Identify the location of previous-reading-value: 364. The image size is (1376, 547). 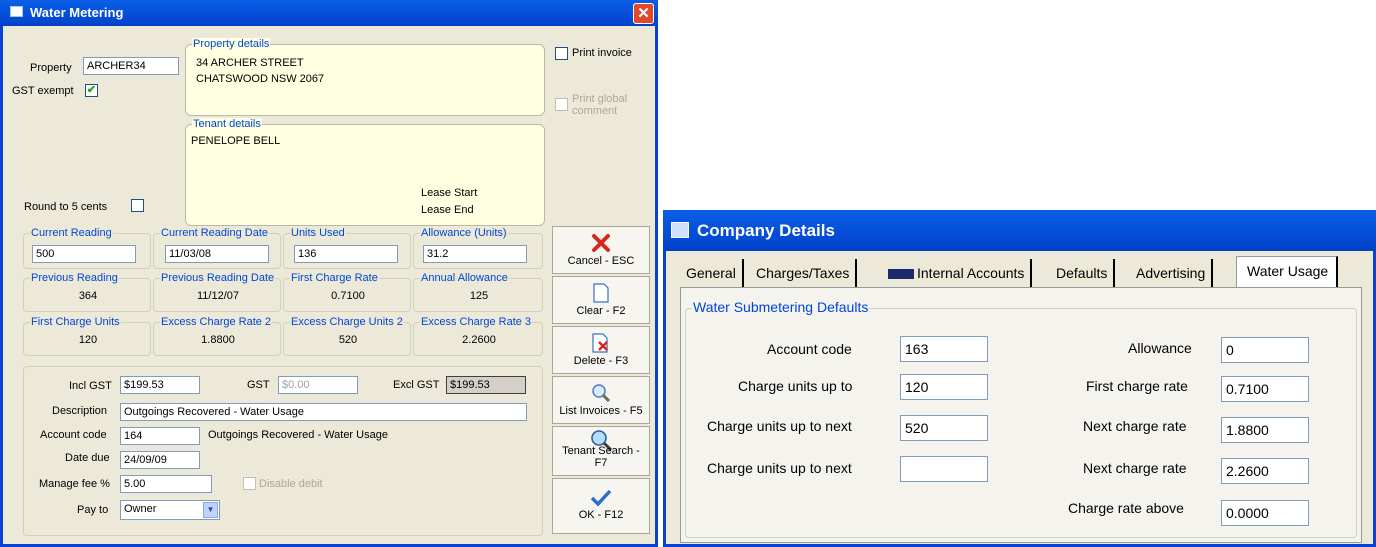
(88, 296).